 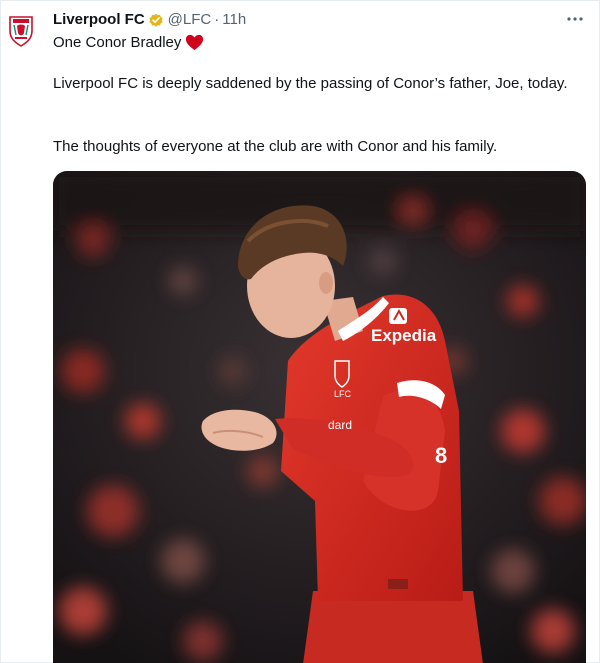 I want to click on more-horizontal-icon, so click(x=575, y=19).